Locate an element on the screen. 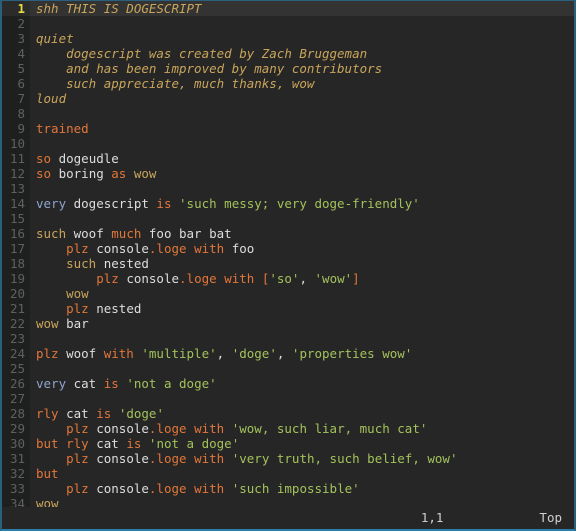  code-line: 19 plz console.loge with ['so', 'wow'] is located at coordinates (288, 278).